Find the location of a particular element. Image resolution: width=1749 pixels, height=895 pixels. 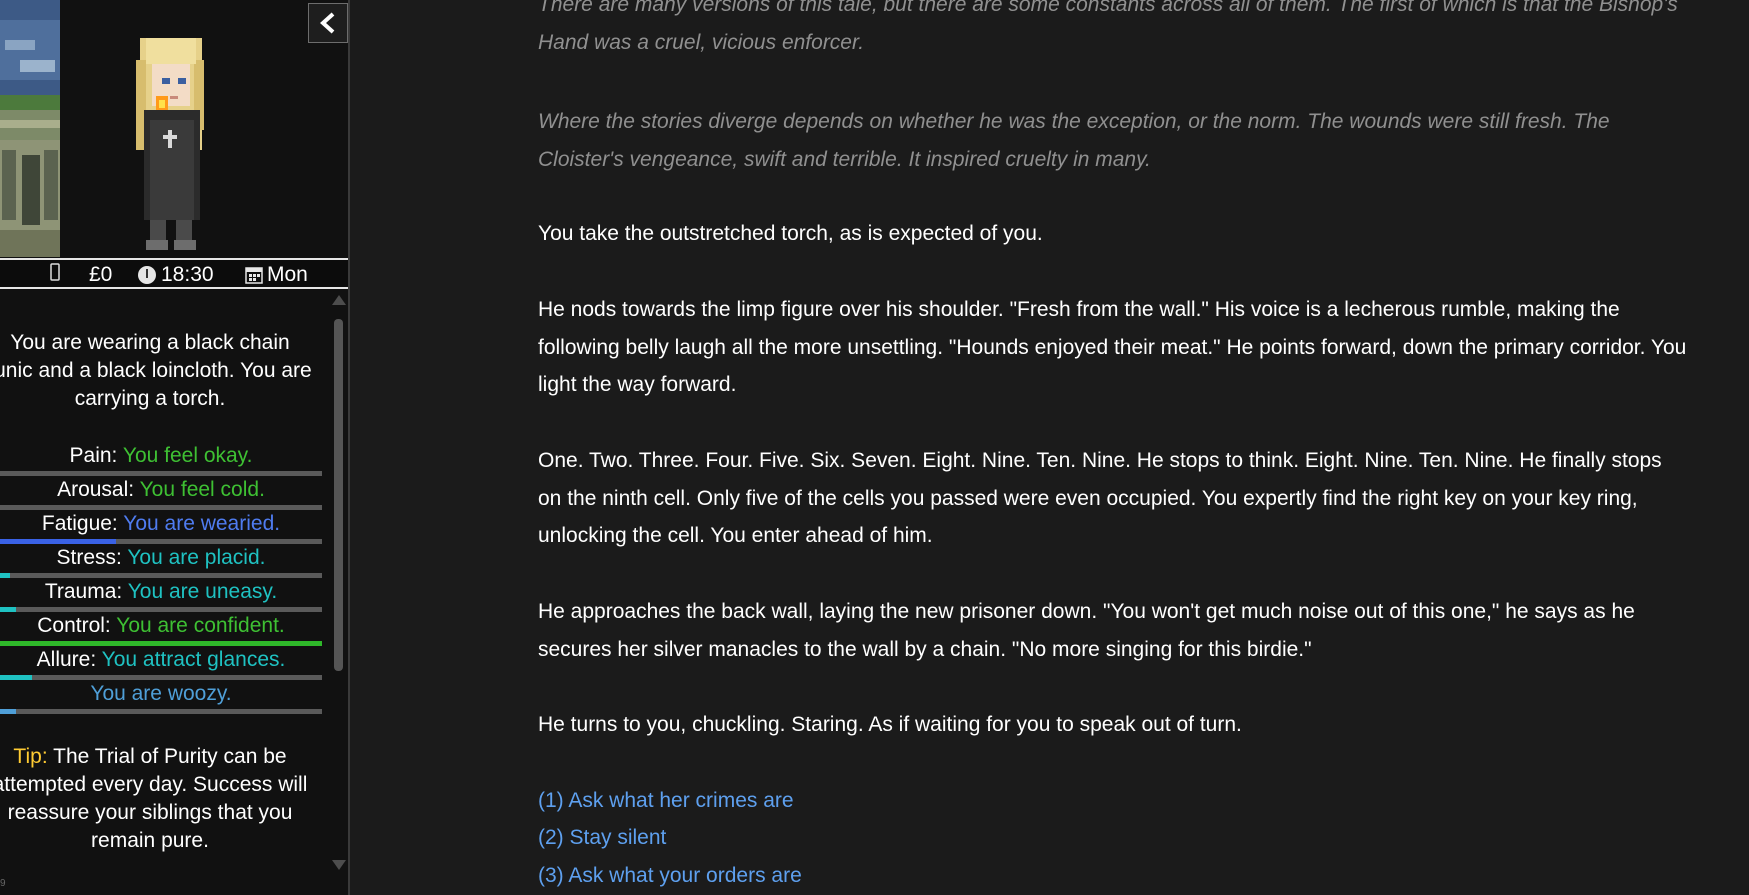

version-label: 9 is located at coordinates (3, 883).